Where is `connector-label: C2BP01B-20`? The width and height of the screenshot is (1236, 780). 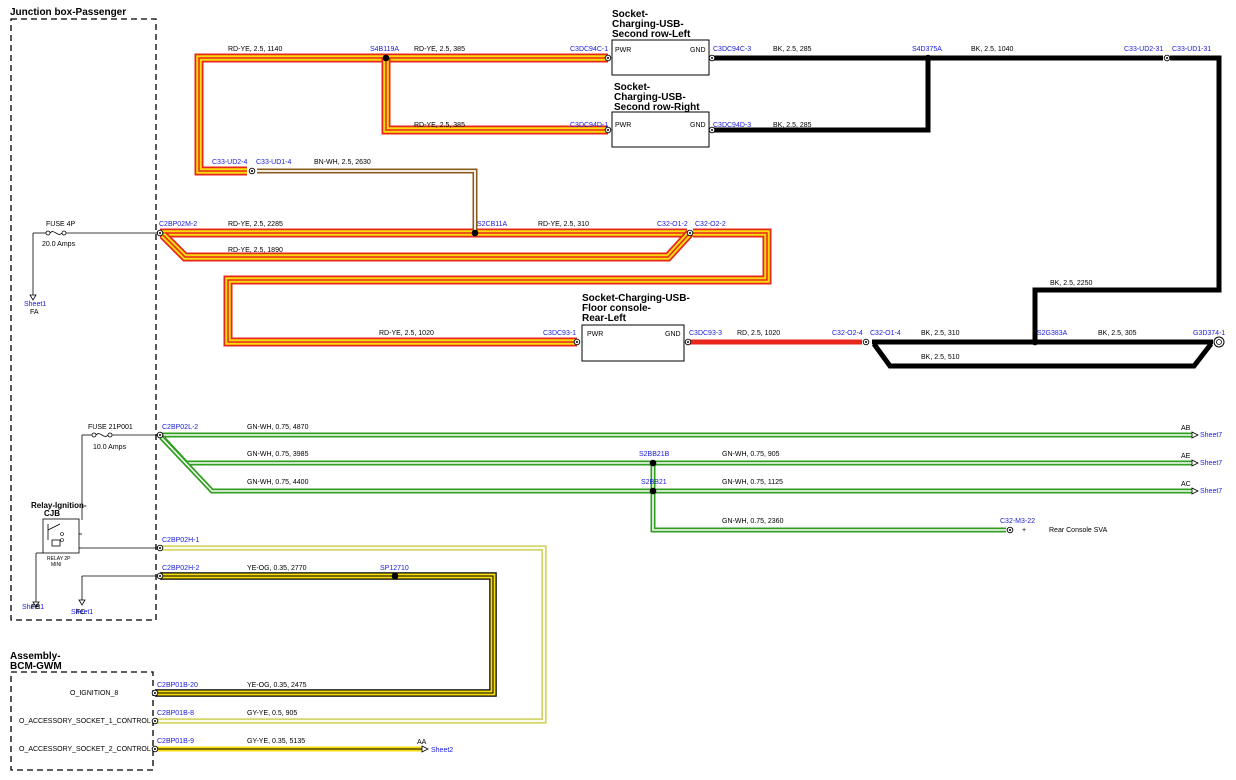 connector-label: C2BP01B-20 is located at coordinates (177, 685).